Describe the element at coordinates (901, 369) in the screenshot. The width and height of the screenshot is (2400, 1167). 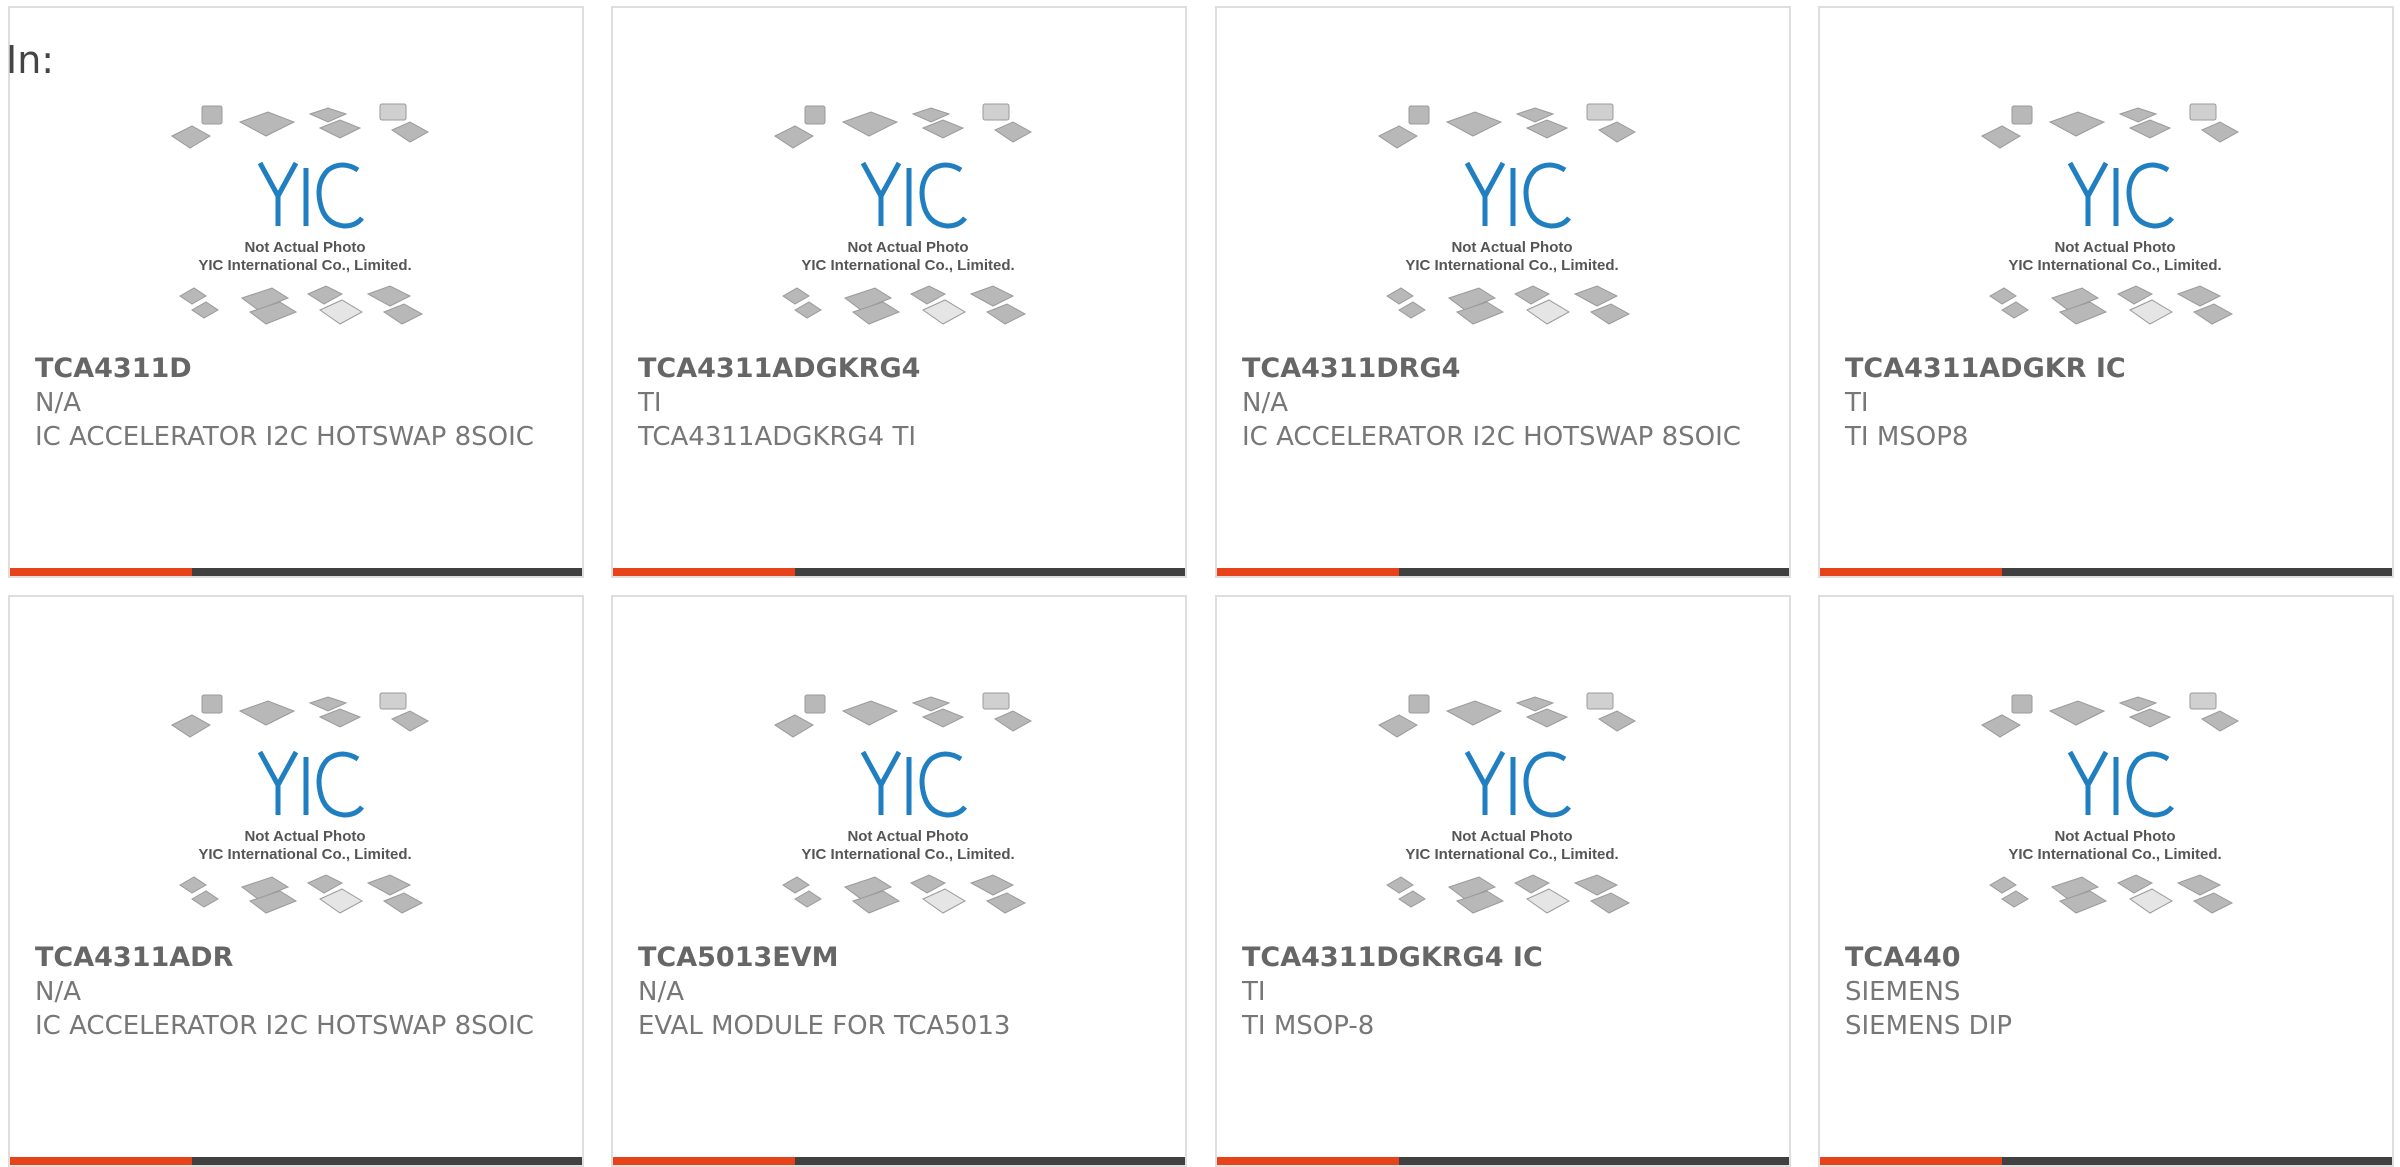
I see `part-number-link: TCA4311ADGKRG4` at that location.